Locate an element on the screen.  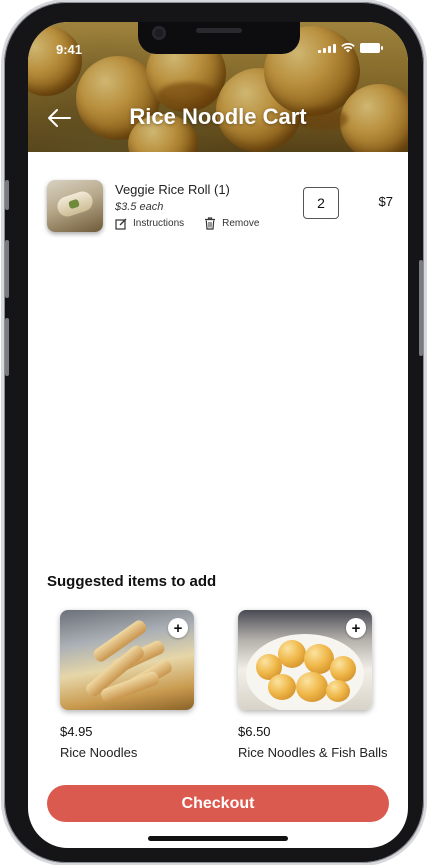
remove-button: Remove is located at coordinates (231, 223).